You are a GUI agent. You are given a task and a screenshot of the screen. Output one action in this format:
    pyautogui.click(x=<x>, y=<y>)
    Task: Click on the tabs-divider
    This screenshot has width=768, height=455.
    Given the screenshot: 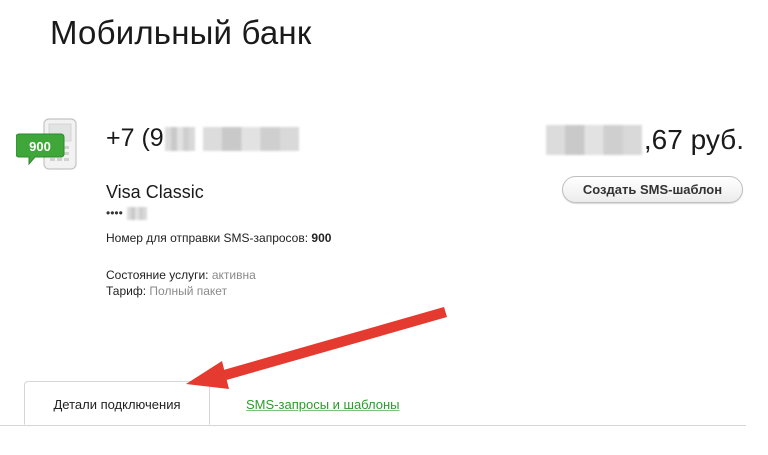 What is the action you would take?
    pyautogui.click(x=373, y=425)
    